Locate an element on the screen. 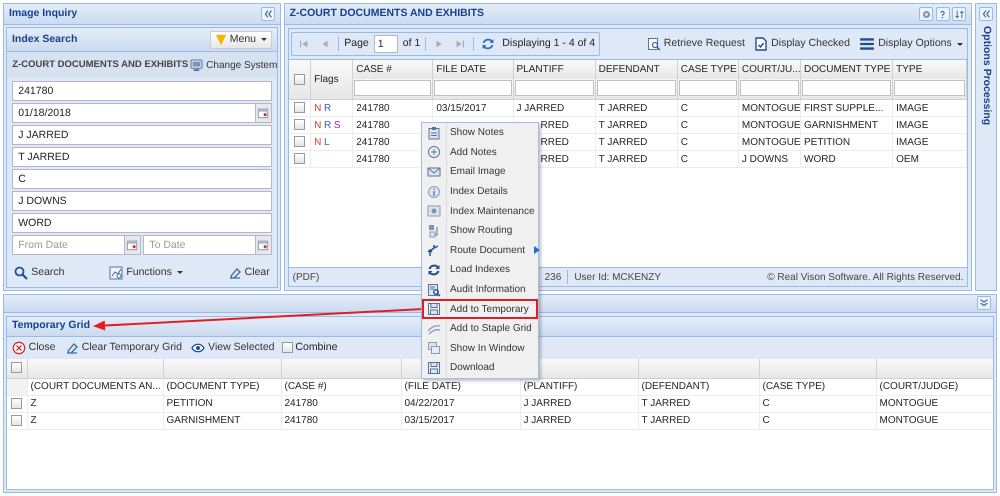 This screenshot has width=1000, height=496. display-checked-button: Display Checked is located at coordinates (802, 44).